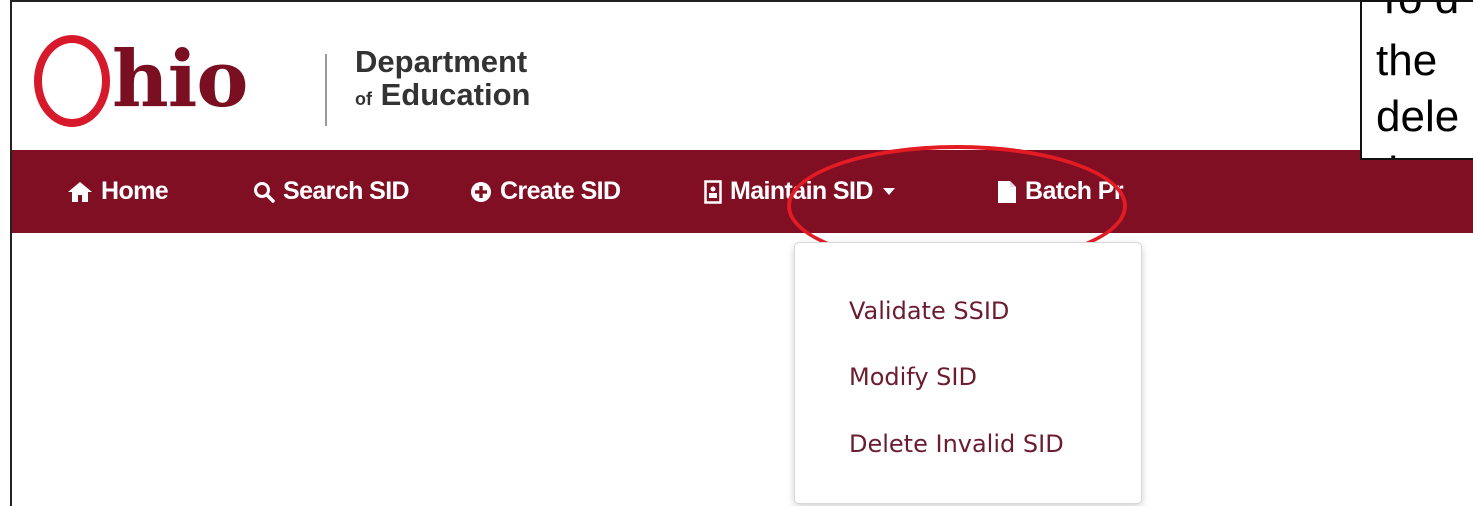 Image resolution: width=1473 pixels, height=506 pixels. What do you see at coordinates (455, 94) in the screenshot?
I see `logo-education: Education` at bounding box center [455, 94].